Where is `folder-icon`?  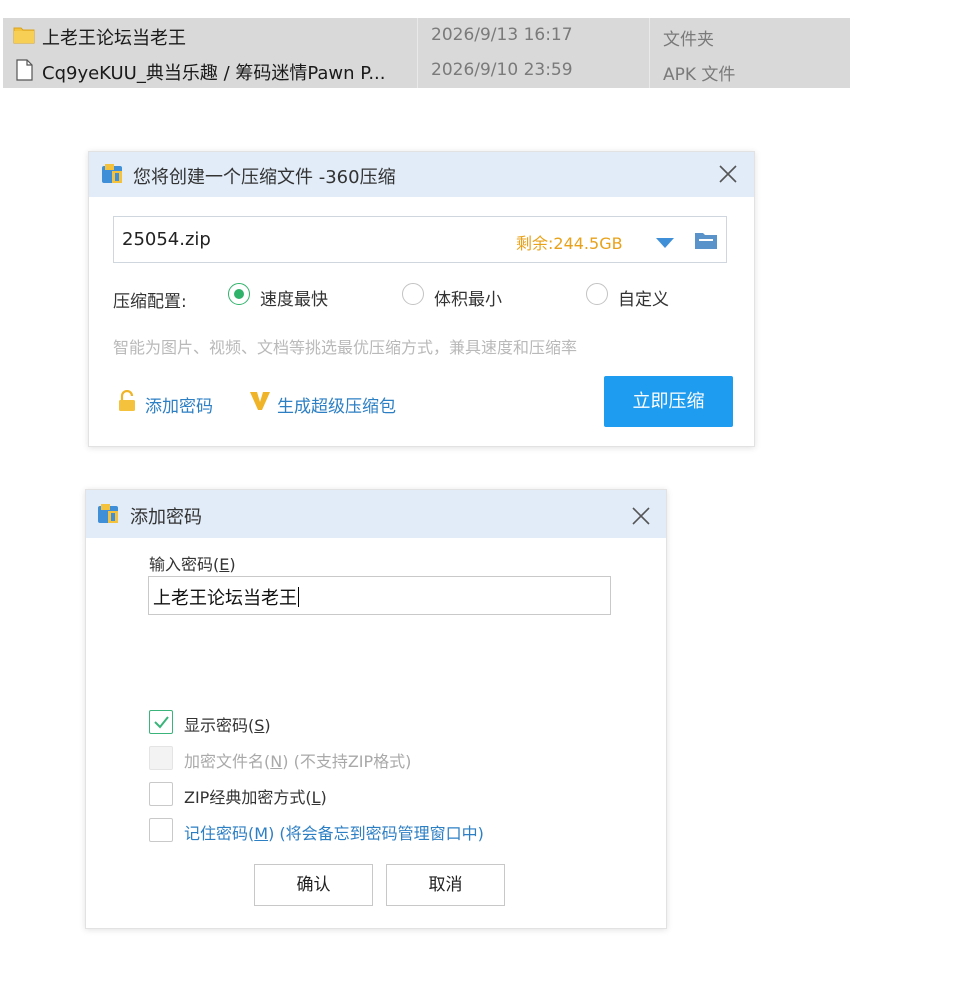
folder-icon is located at coordinates (24, 35).